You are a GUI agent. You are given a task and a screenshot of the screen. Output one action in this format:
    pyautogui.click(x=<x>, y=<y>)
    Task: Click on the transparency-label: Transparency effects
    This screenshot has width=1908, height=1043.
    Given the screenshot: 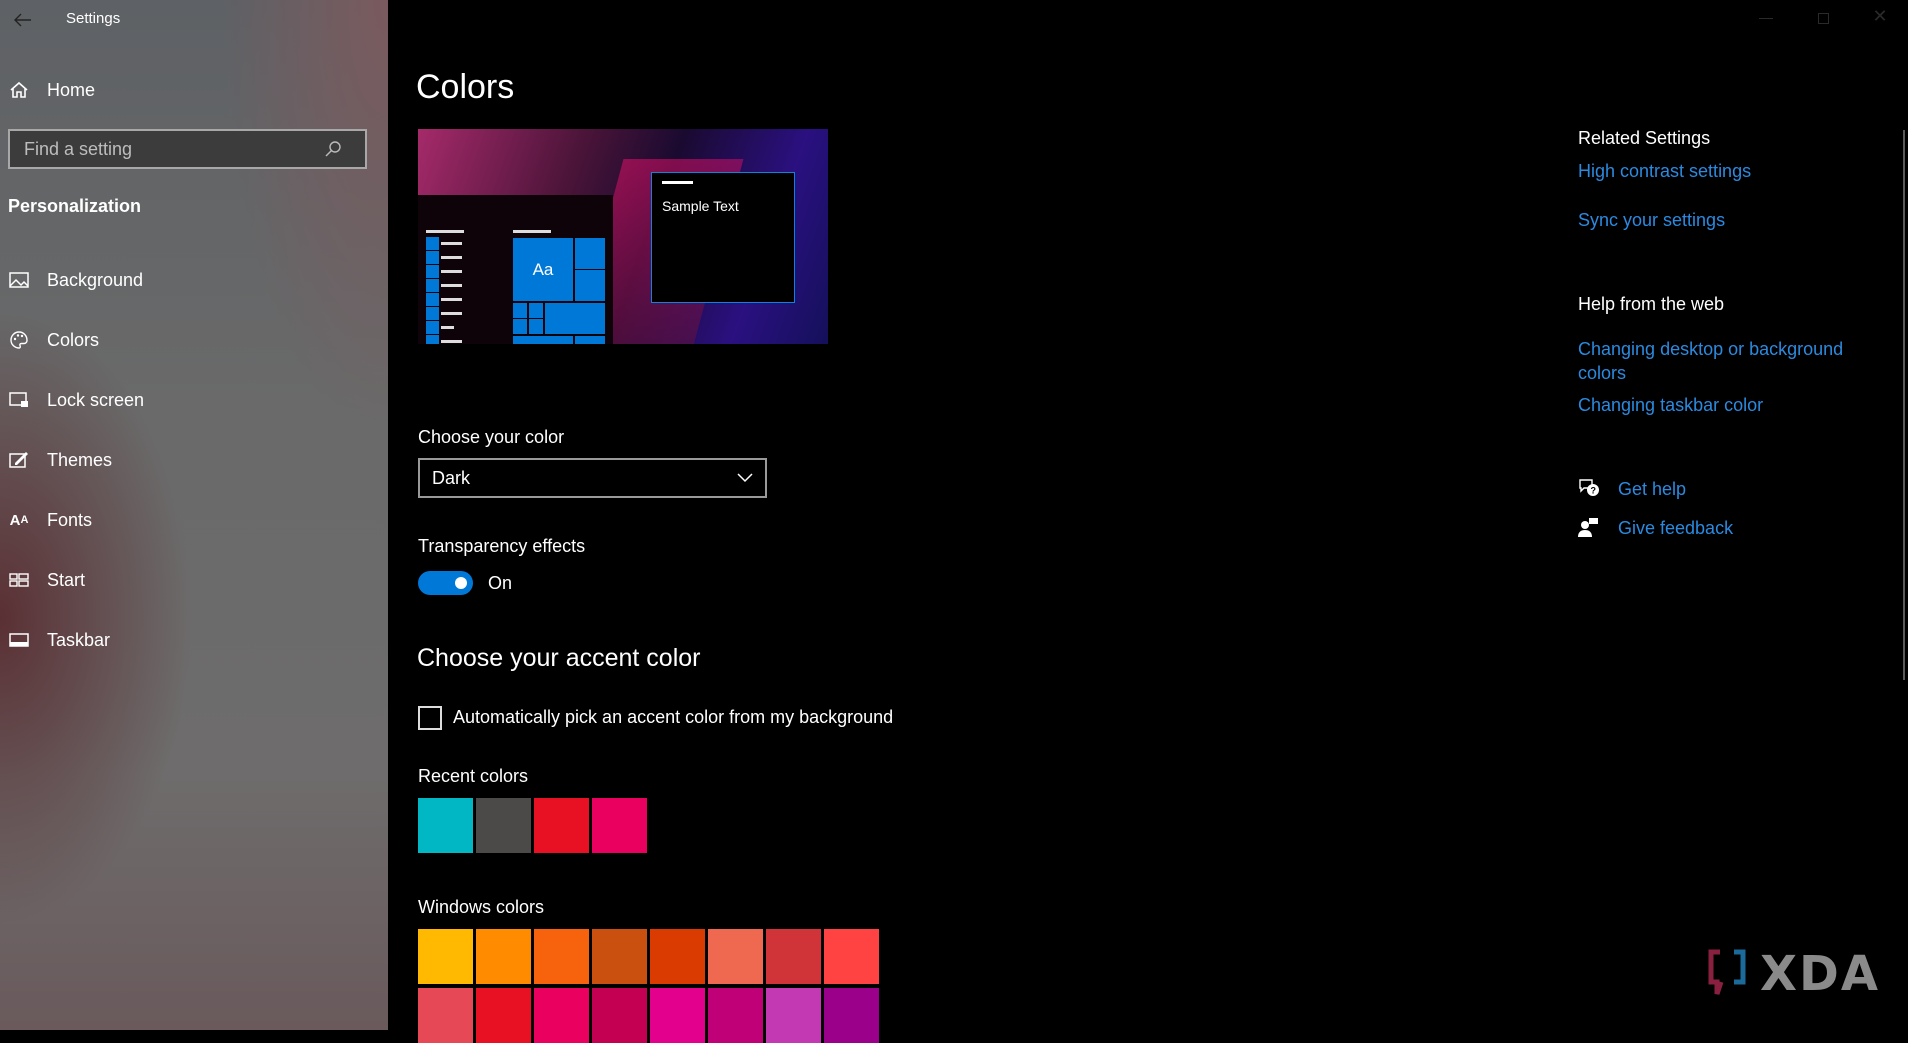 What is the action you would take?
    pyautogui.click(x=502, y=546)
    